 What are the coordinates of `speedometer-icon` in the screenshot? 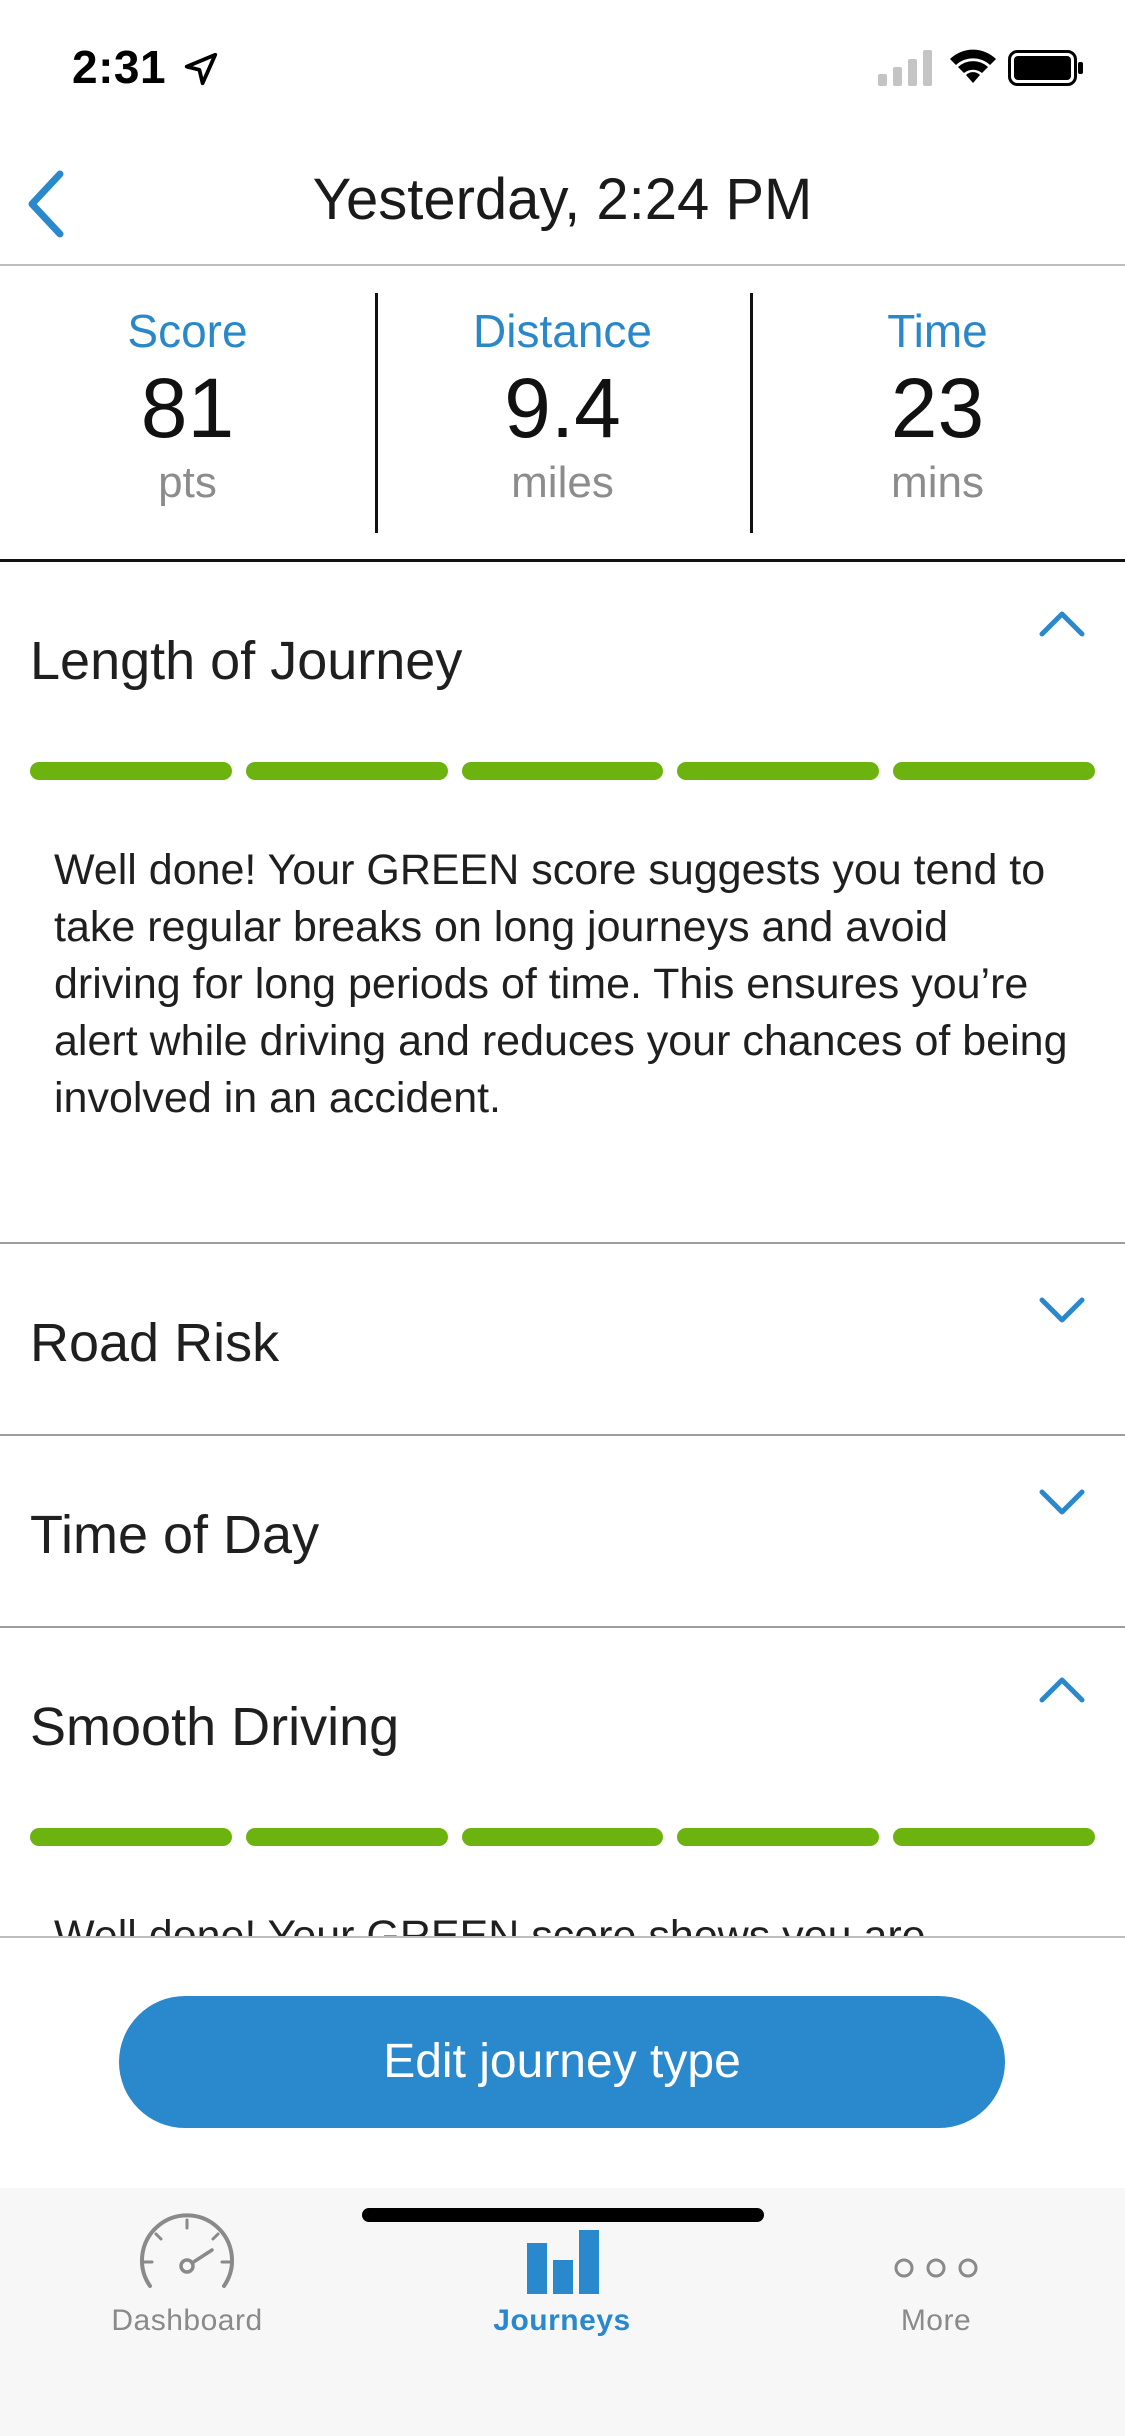 It's located at (187, 2250).